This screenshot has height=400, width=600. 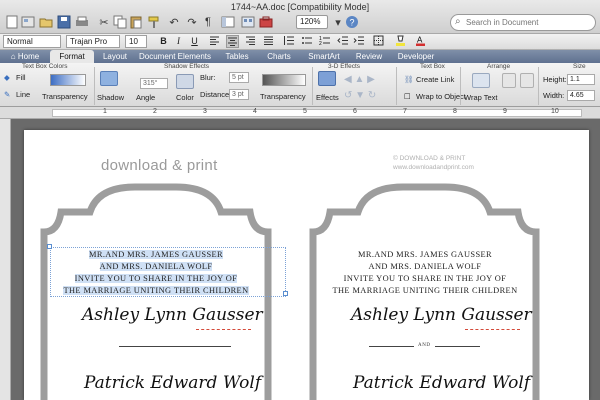 What do you see at coordinates (154, 22) in the screenshot?
I see `format-painter-icon` at bounding box center [154, 22].